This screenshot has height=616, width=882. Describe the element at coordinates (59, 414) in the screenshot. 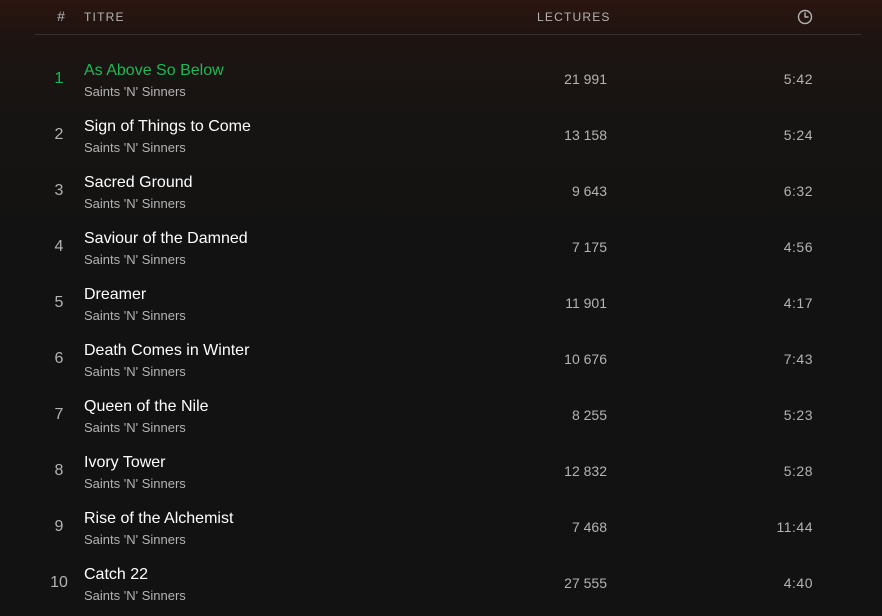

I see `track-number: 7` at that location.